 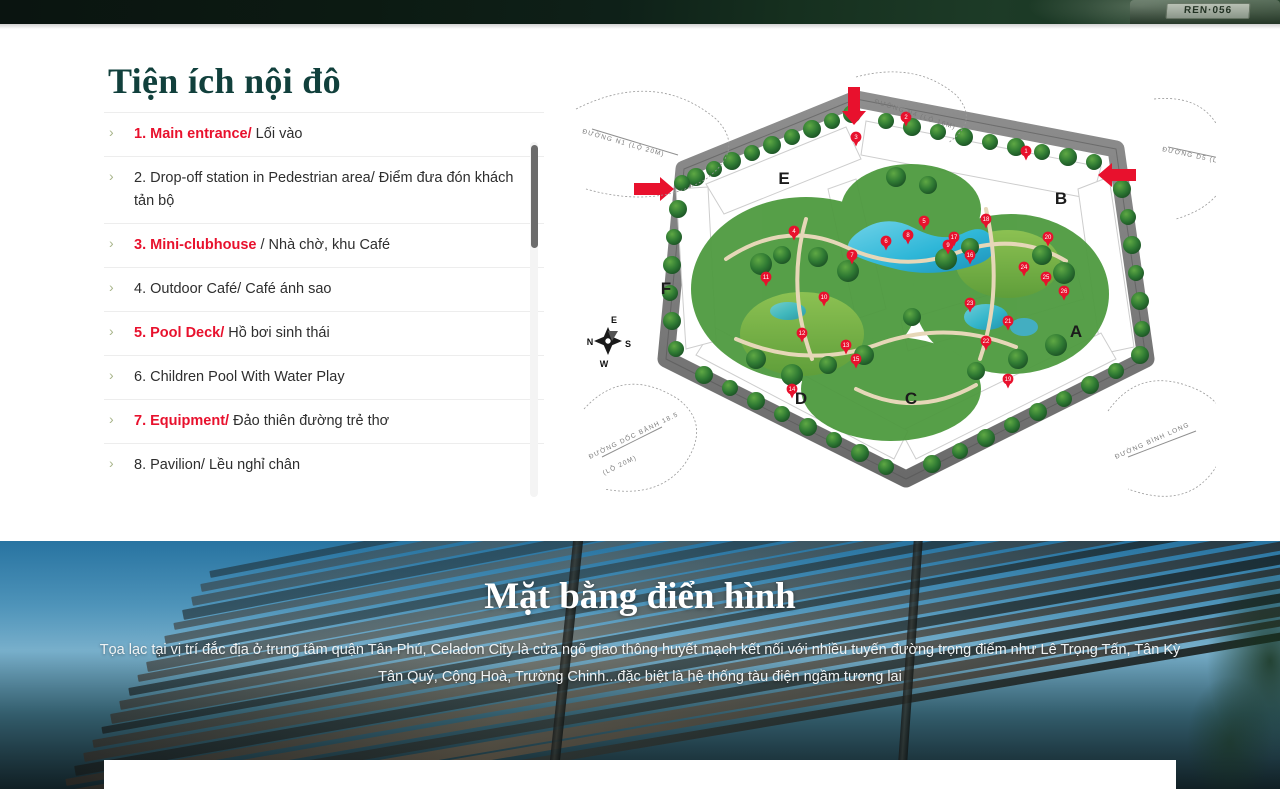 I want to click on amenity-label: 6. Children Pool With Water Play, so click(x=239, y=377).